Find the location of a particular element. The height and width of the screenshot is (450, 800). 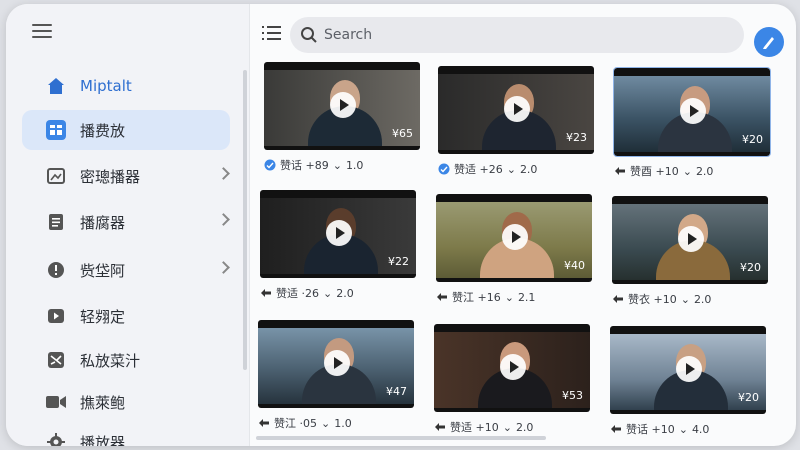

sidebar-item-label: 密璁播器 is located at coordinates (110, 176).